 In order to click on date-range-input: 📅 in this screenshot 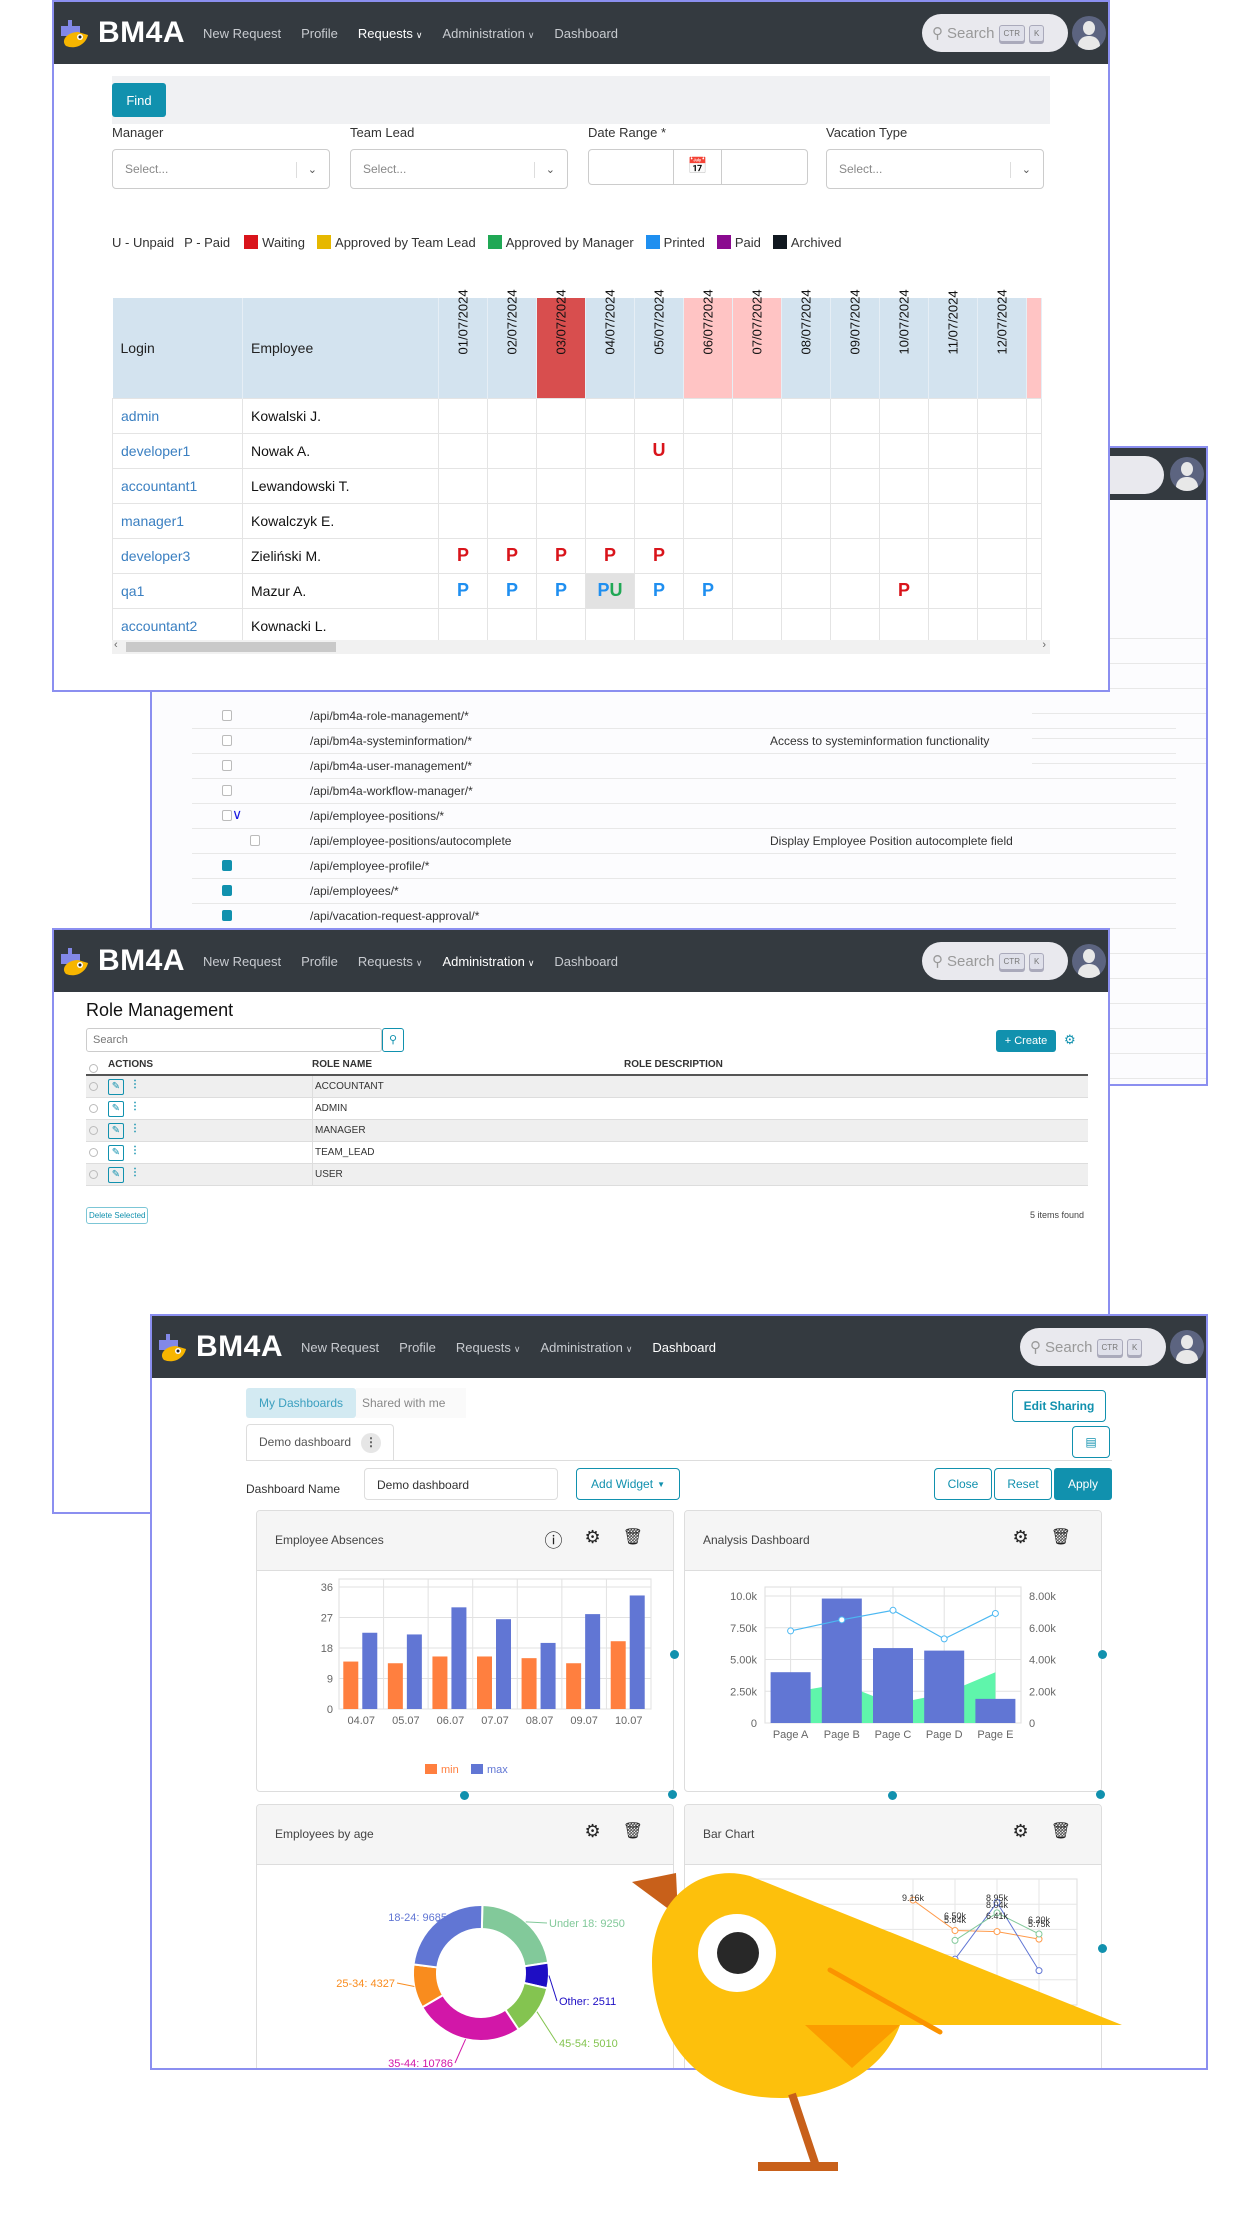, I will do `click(698, 167)`.